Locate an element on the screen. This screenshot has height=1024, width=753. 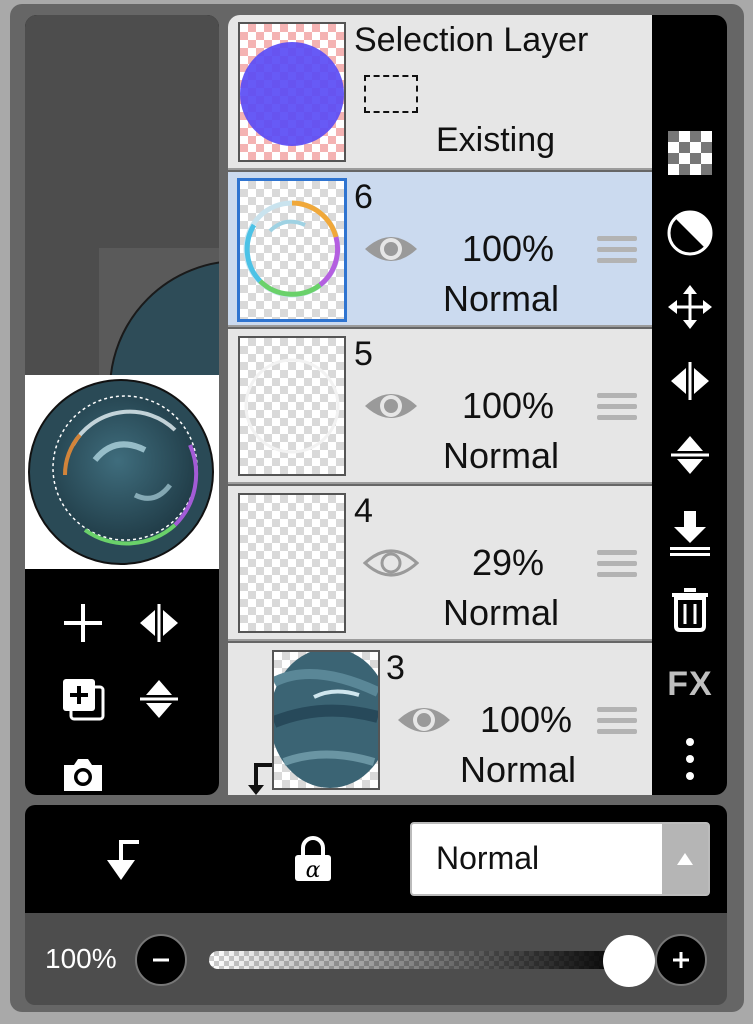
selection-shape is located at coordinates (292, 94).